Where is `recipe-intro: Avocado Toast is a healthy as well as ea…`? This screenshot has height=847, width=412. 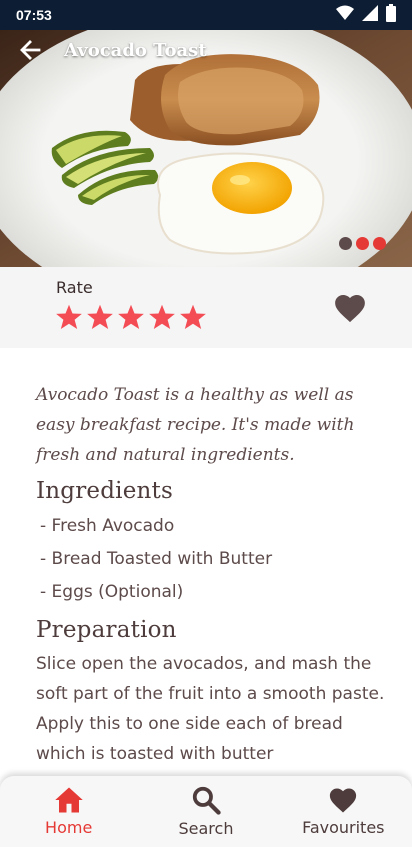
recipe-intro: Avocado Toast is a healthy as well as ea… is located at coordinates (195, 425).